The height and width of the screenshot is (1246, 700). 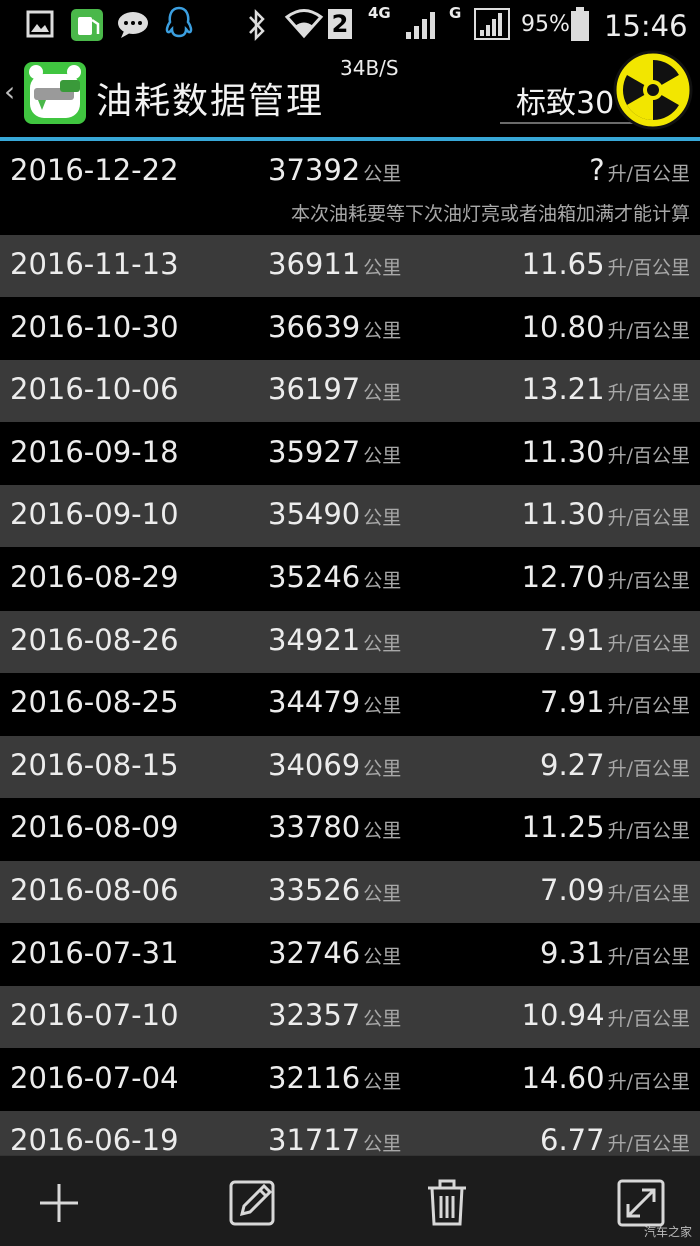 What do you see at coordinates (94, 1077) in the screenshot?
I see `record-date: 2016-07-04` at bounding box center [94, 1077].